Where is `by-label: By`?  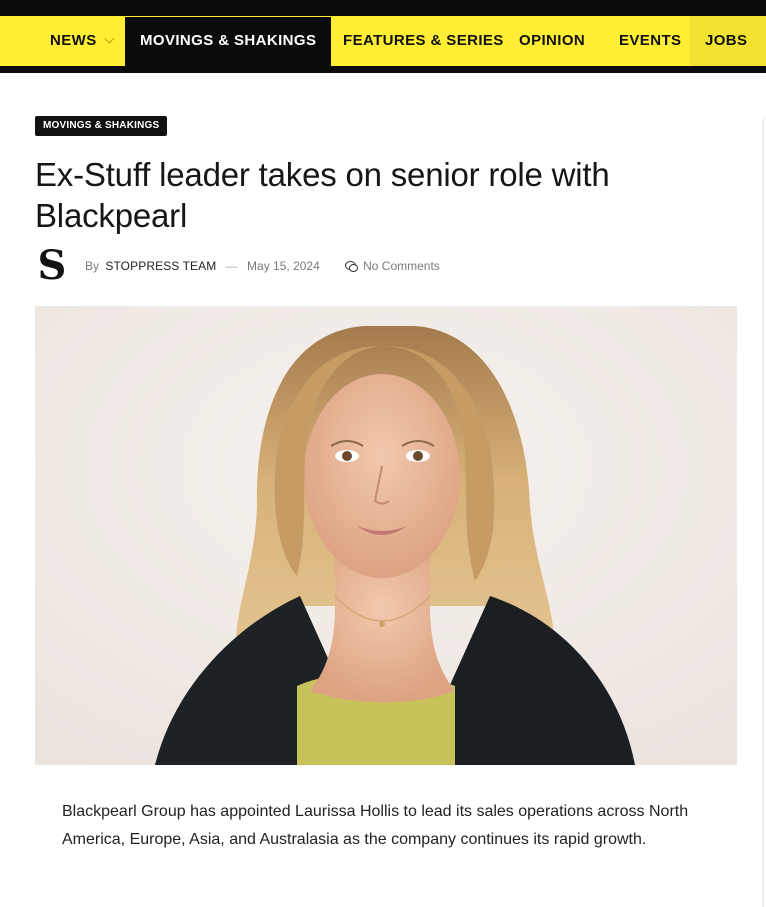 by-label: By is located at coordinates (92, 266).